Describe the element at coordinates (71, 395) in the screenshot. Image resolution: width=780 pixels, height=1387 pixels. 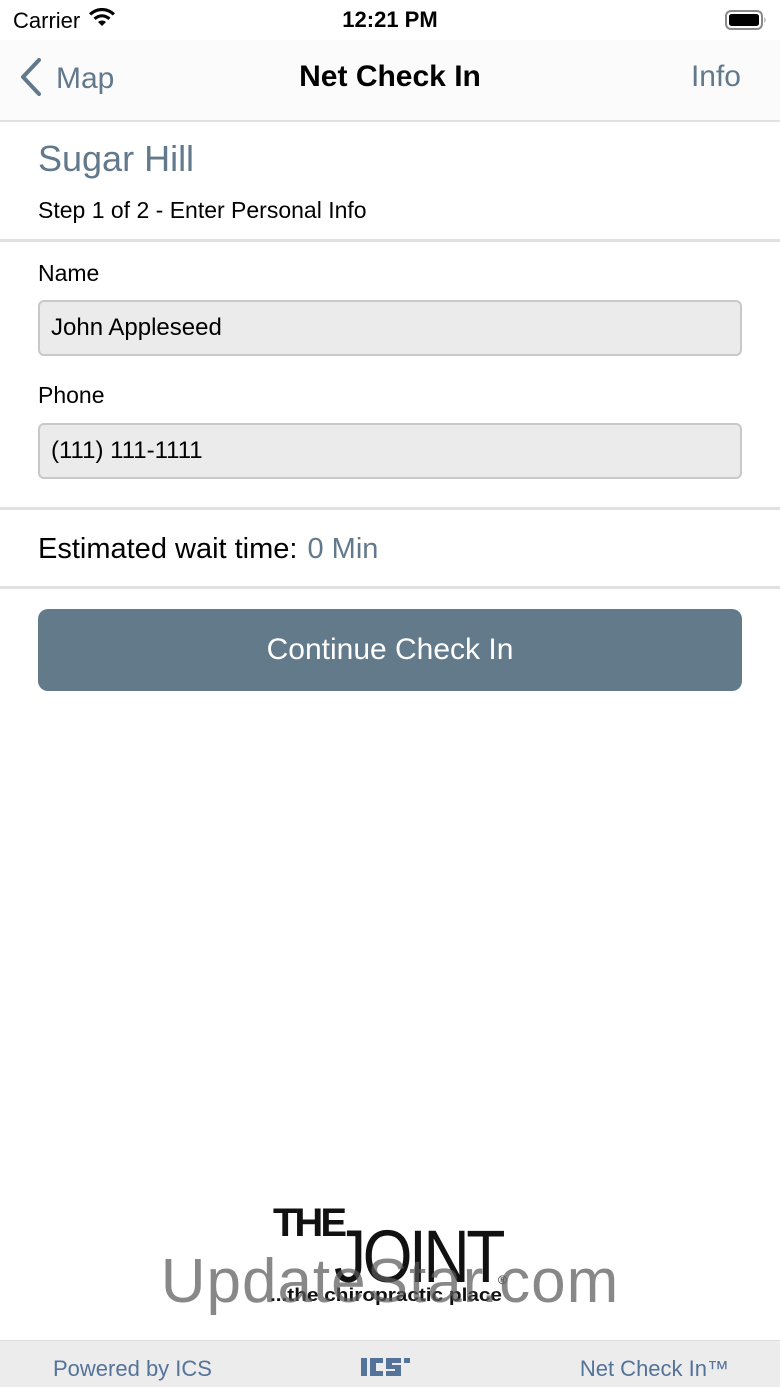
I see `phone-label: Phone` at that location.